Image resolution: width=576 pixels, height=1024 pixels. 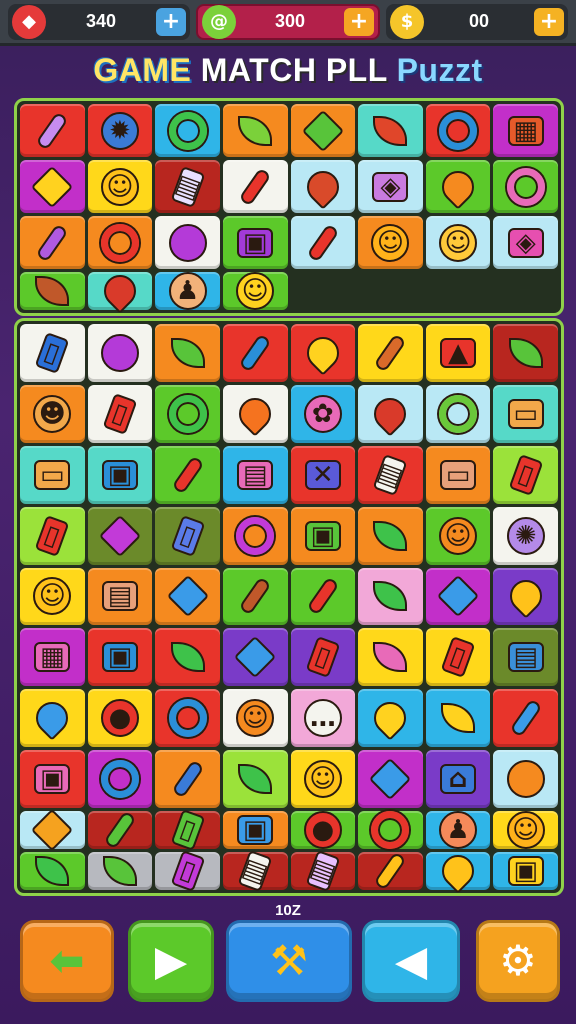 What do you see at coordinates (458, 779) in the screenshot?
I see `game-tile: ⌂` at bounding box center [458, 779].